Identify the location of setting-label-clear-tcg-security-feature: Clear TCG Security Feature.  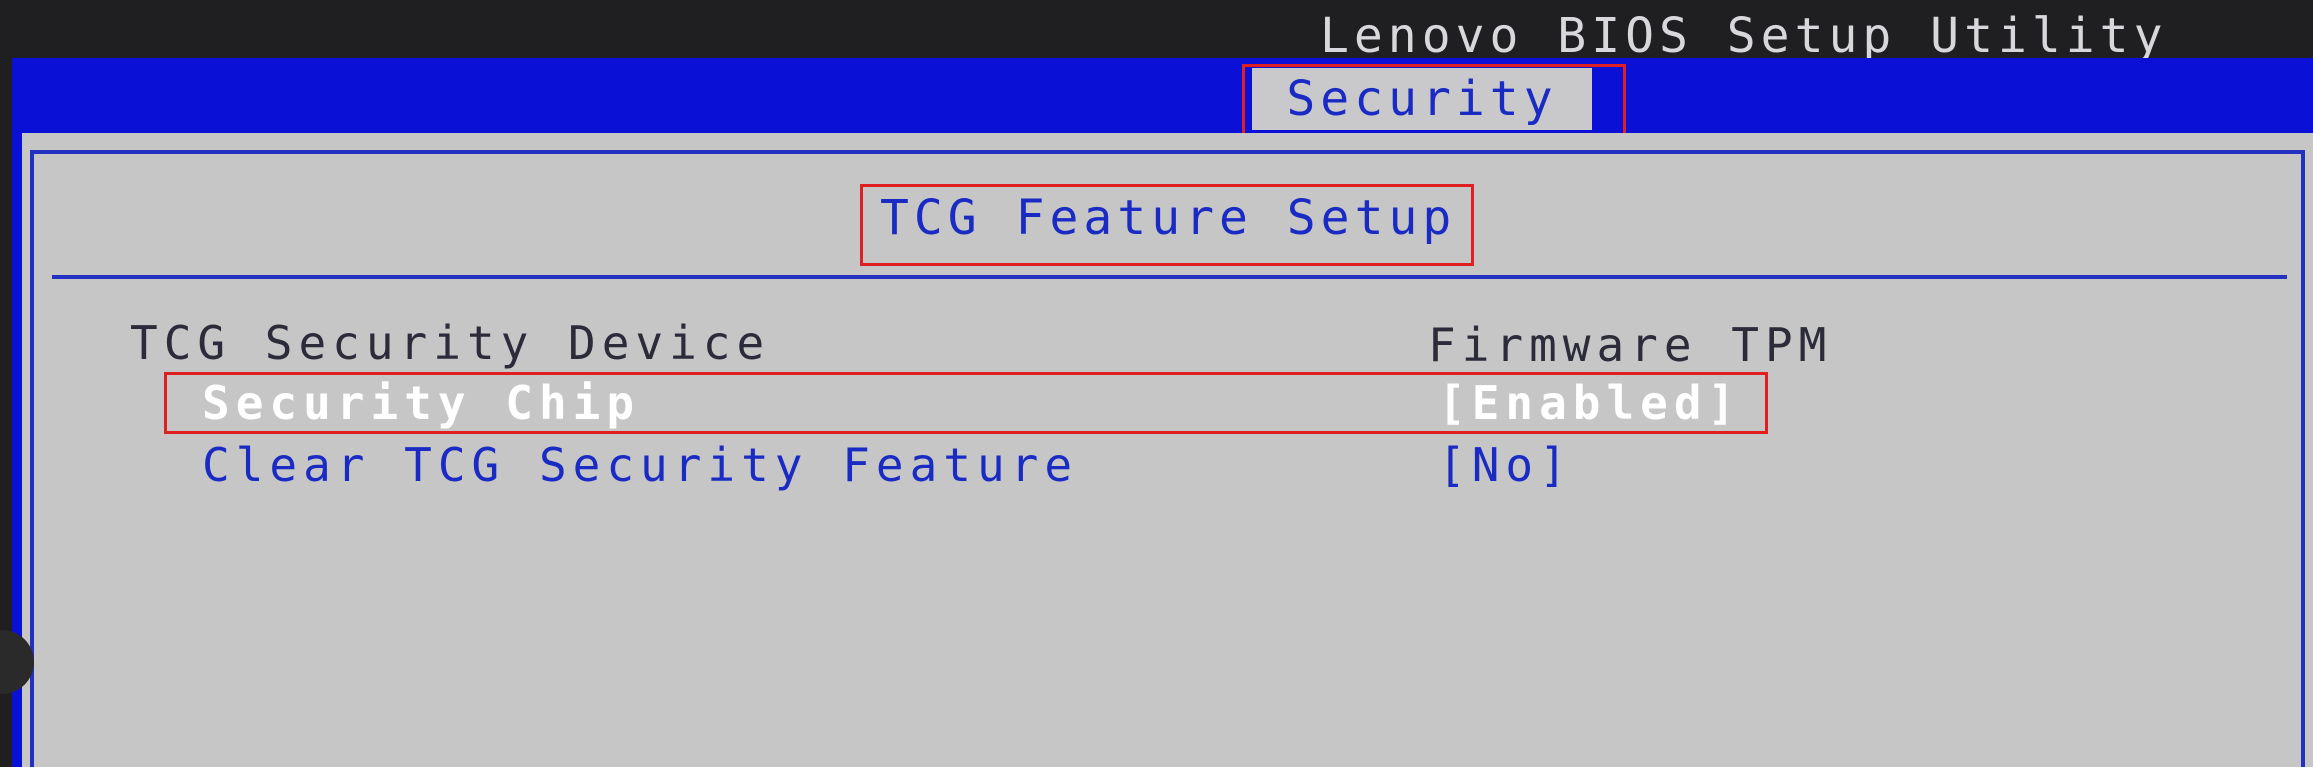
(640, 465).